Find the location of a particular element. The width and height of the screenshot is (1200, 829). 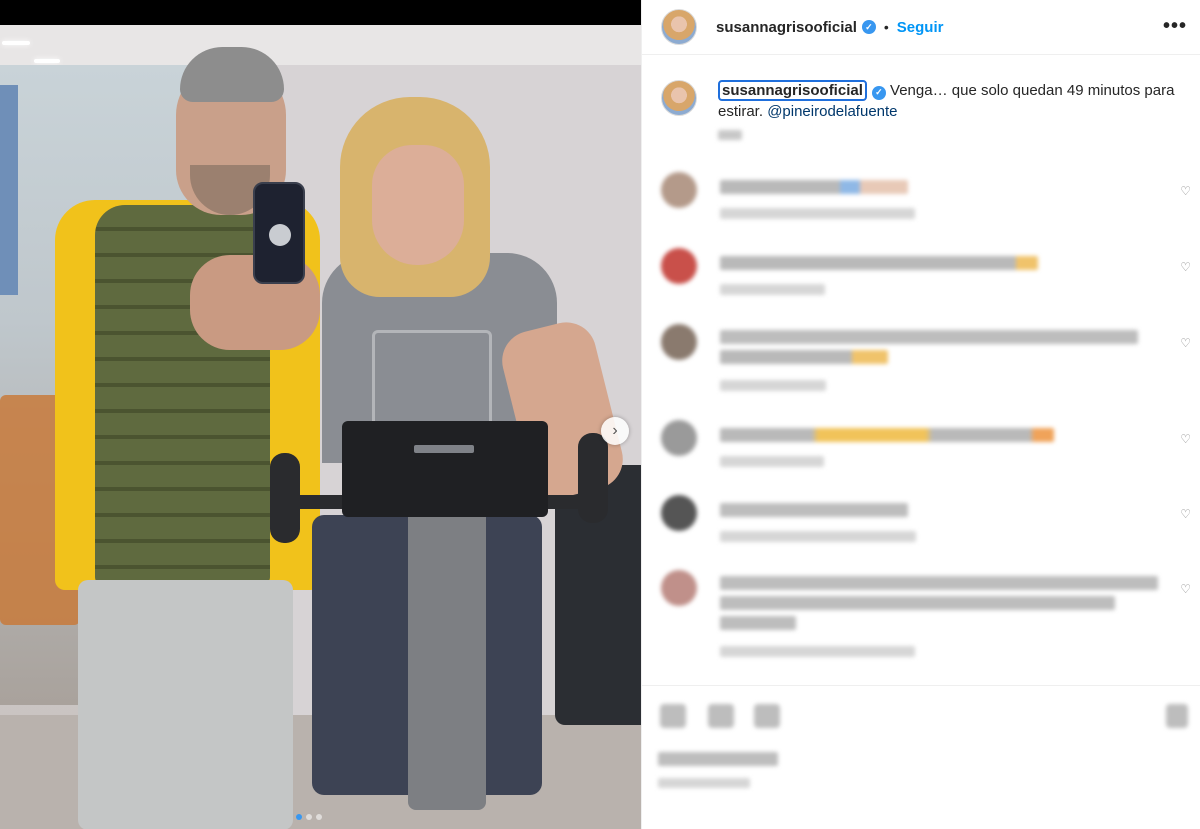

post-actions is located at coordinates (921, 757).